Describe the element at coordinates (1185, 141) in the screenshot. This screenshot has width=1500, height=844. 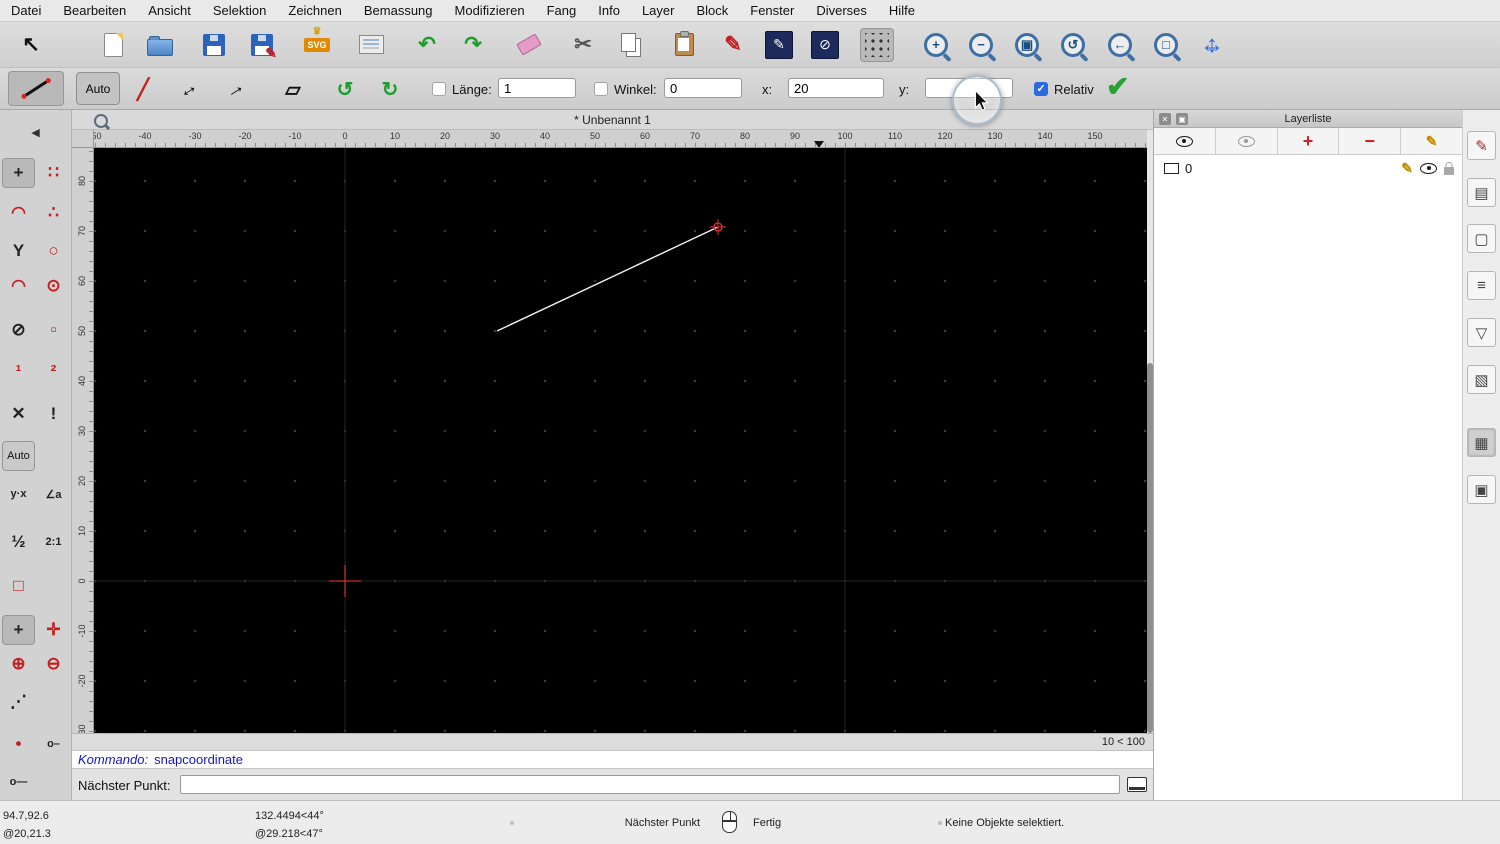
I see `defreeze-all-layers-icon` at that location.